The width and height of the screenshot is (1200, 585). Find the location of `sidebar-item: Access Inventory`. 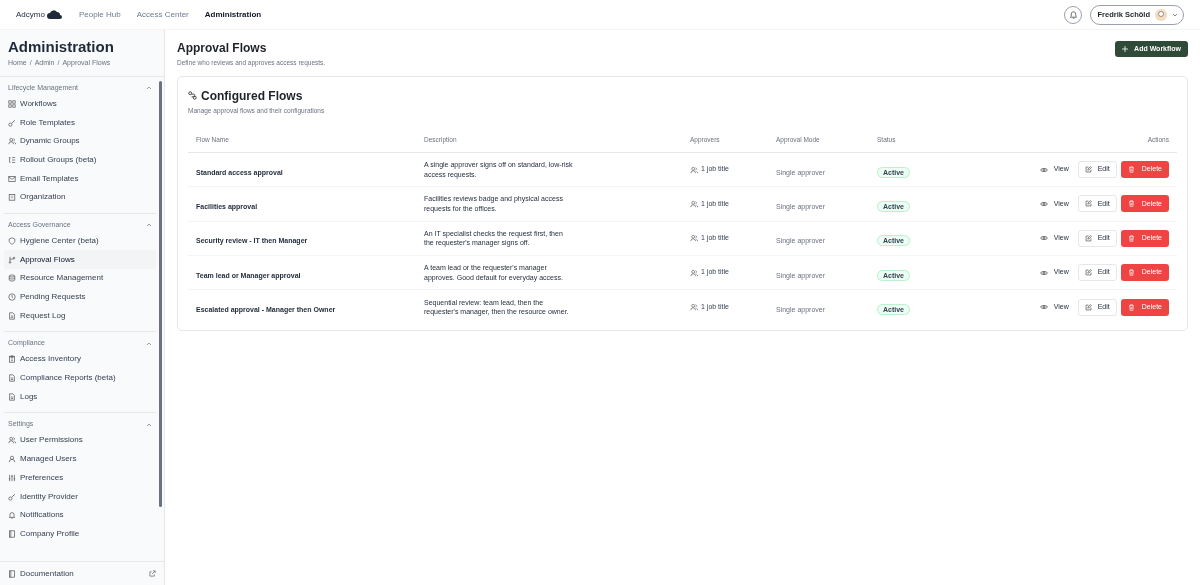

sidebar-item: Access Inventory is located at coordinates (80, 359).